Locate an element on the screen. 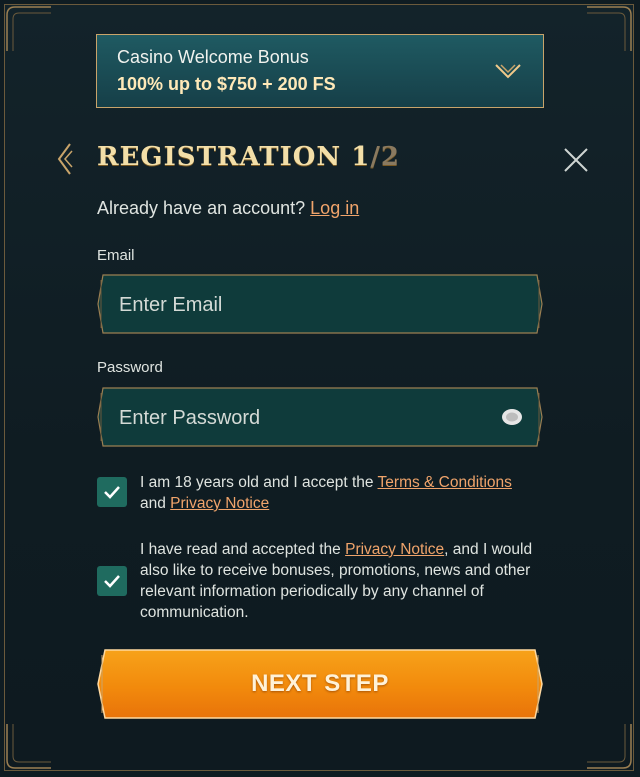 This screenshot has width=640, height=777. eye-icon is located at coordinates (512, 417).